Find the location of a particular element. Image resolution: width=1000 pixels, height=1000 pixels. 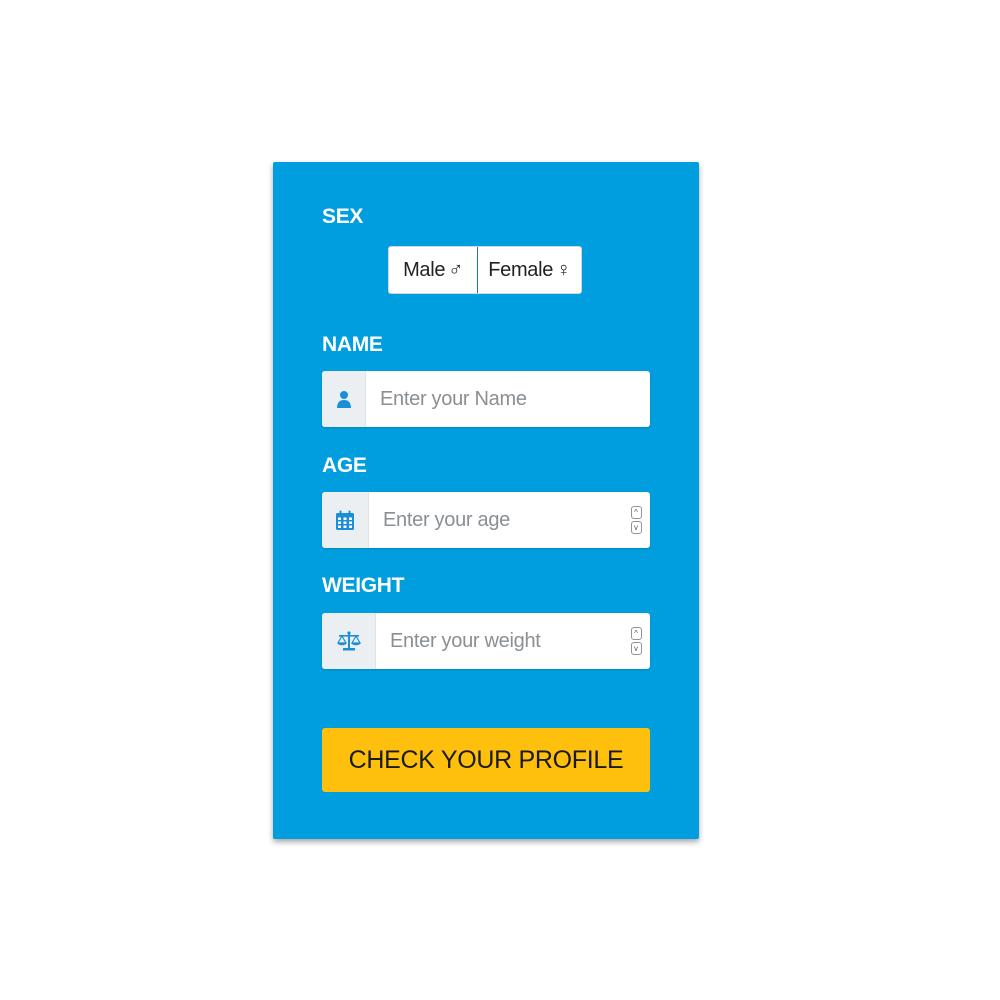

name-input is located at coordinates (508, 399).